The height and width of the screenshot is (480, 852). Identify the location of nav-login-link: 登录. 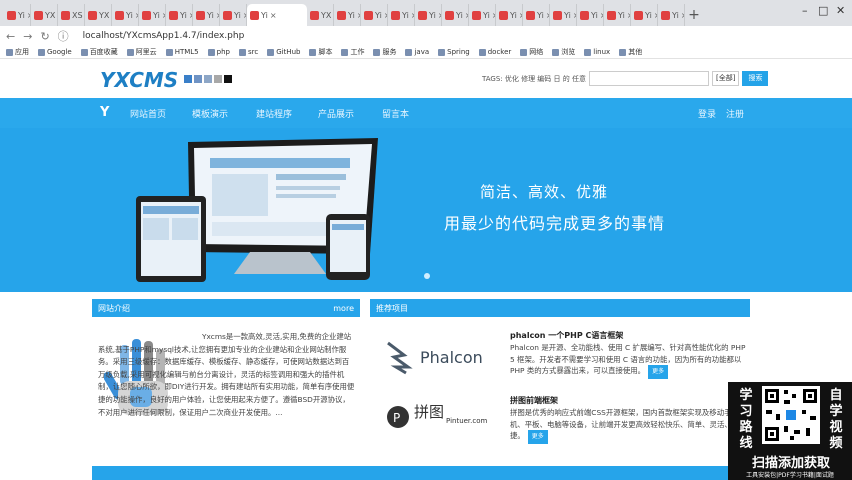
(707, 113).